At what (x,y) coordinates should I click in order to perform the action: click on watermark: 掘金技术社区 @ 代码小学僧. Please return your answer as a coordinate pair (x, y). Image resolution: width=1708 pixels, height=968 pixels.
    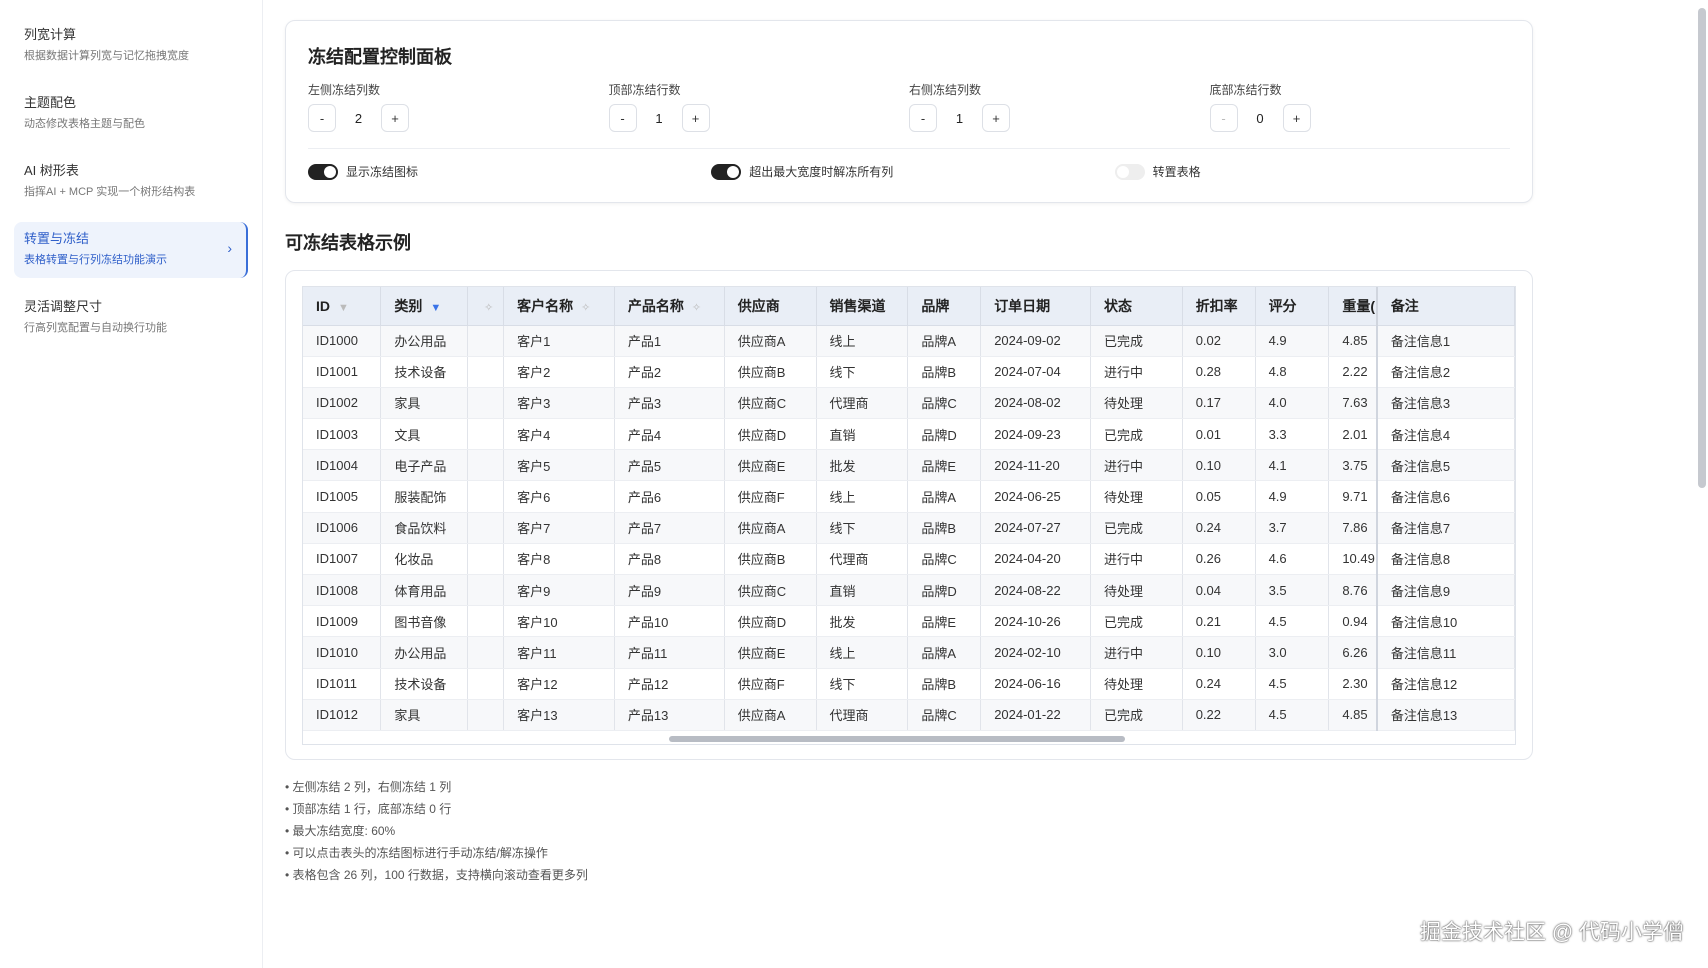
    Looking at the image, I should click on (1552, 932).